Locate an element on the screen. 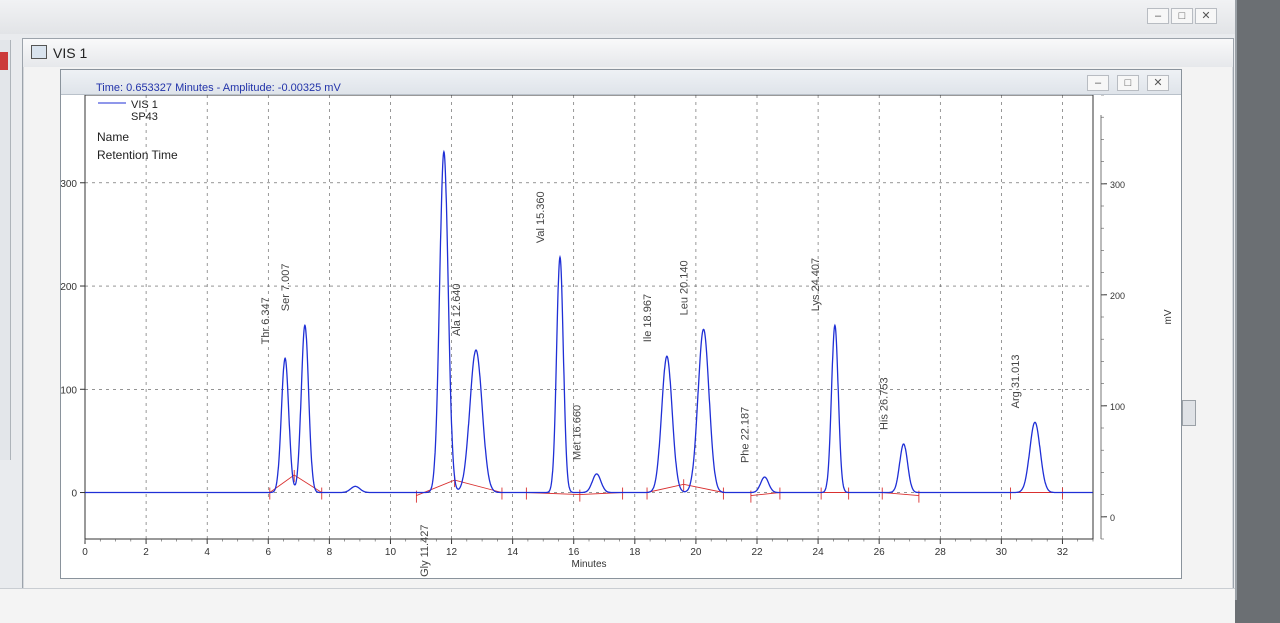  x-axis-title: Minutes is located at coordinates (588, 564).